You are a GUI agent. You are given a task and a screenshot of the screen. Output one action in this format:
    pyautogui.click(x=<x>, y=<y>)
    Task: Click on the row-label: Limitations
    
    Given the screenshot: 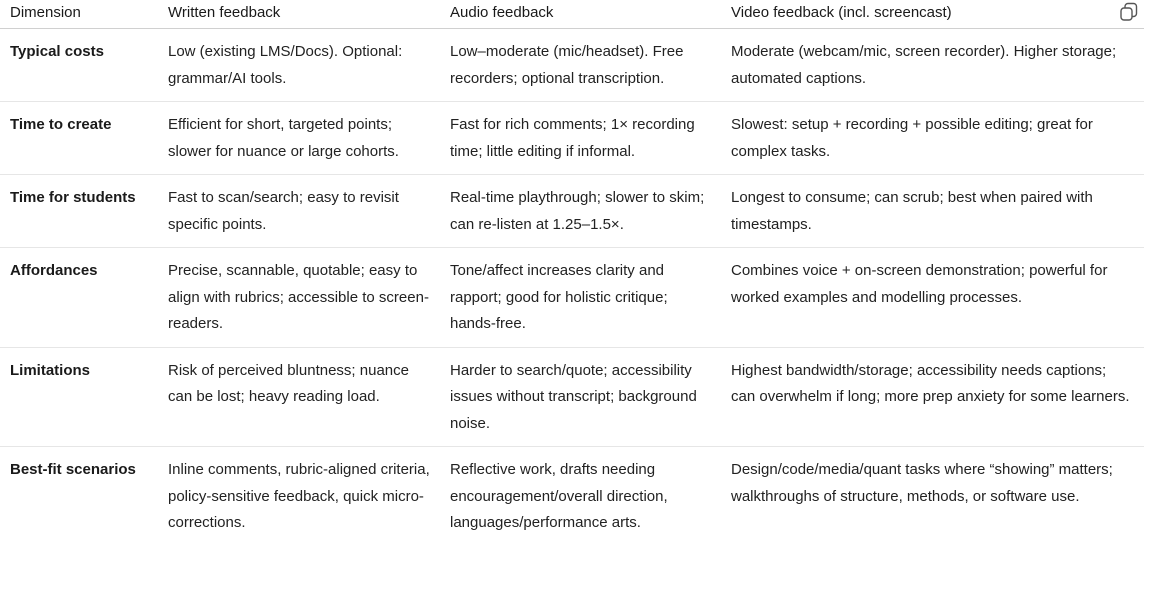 What is the action you would take?
    pyautogui.click(x=79, y=397)
    